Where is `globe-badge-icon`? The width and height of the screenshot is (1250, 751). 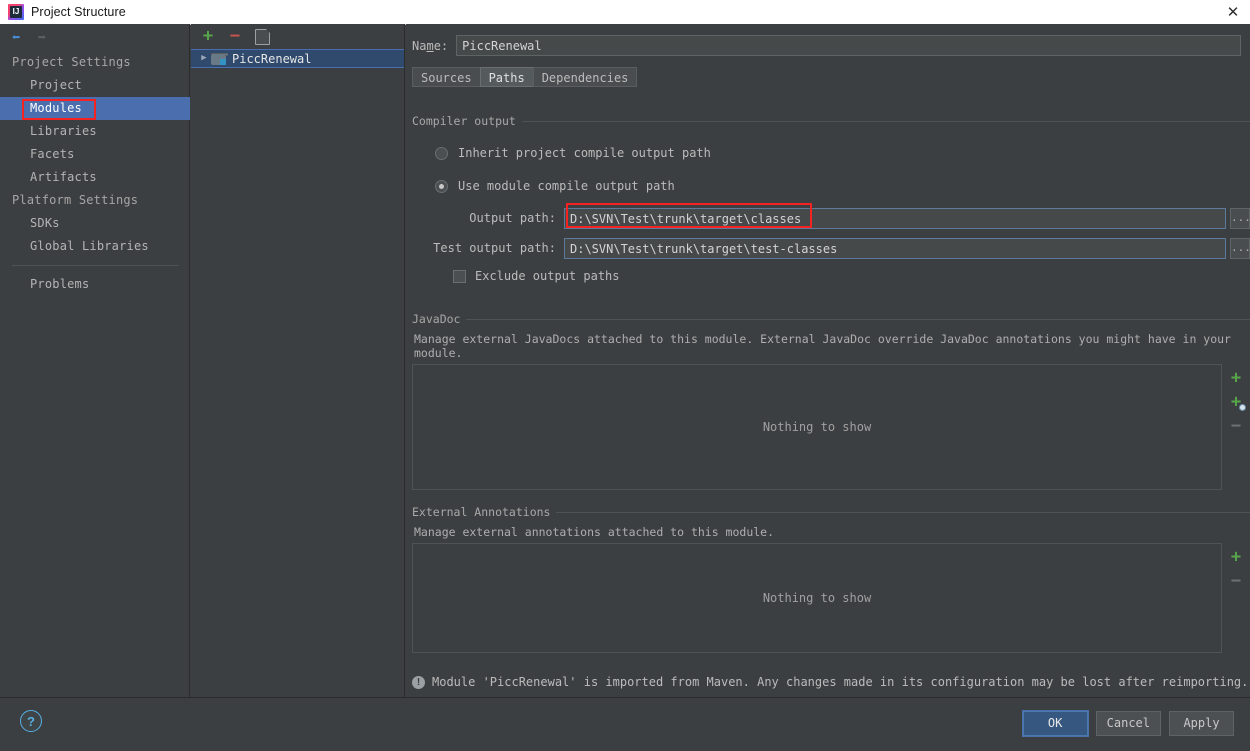 globe-badge-icon is located at coordinates (1242, 407).